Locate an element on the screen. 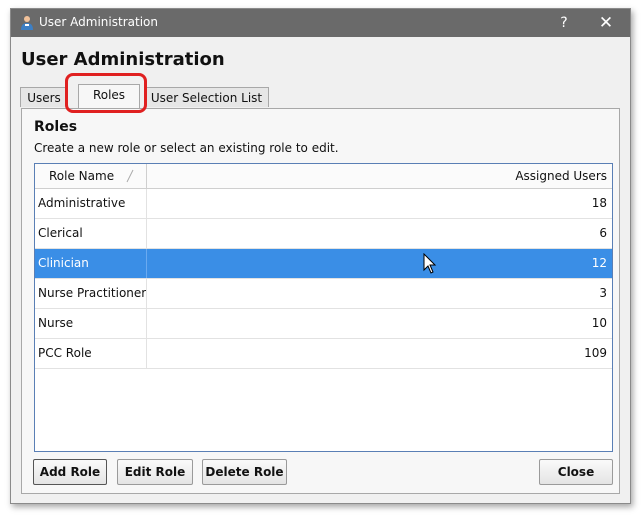 Image resolution: width=643 pixels, height=517 pixels. title-bar: User Administration ? ✕ is located at coordinates (320, 23).